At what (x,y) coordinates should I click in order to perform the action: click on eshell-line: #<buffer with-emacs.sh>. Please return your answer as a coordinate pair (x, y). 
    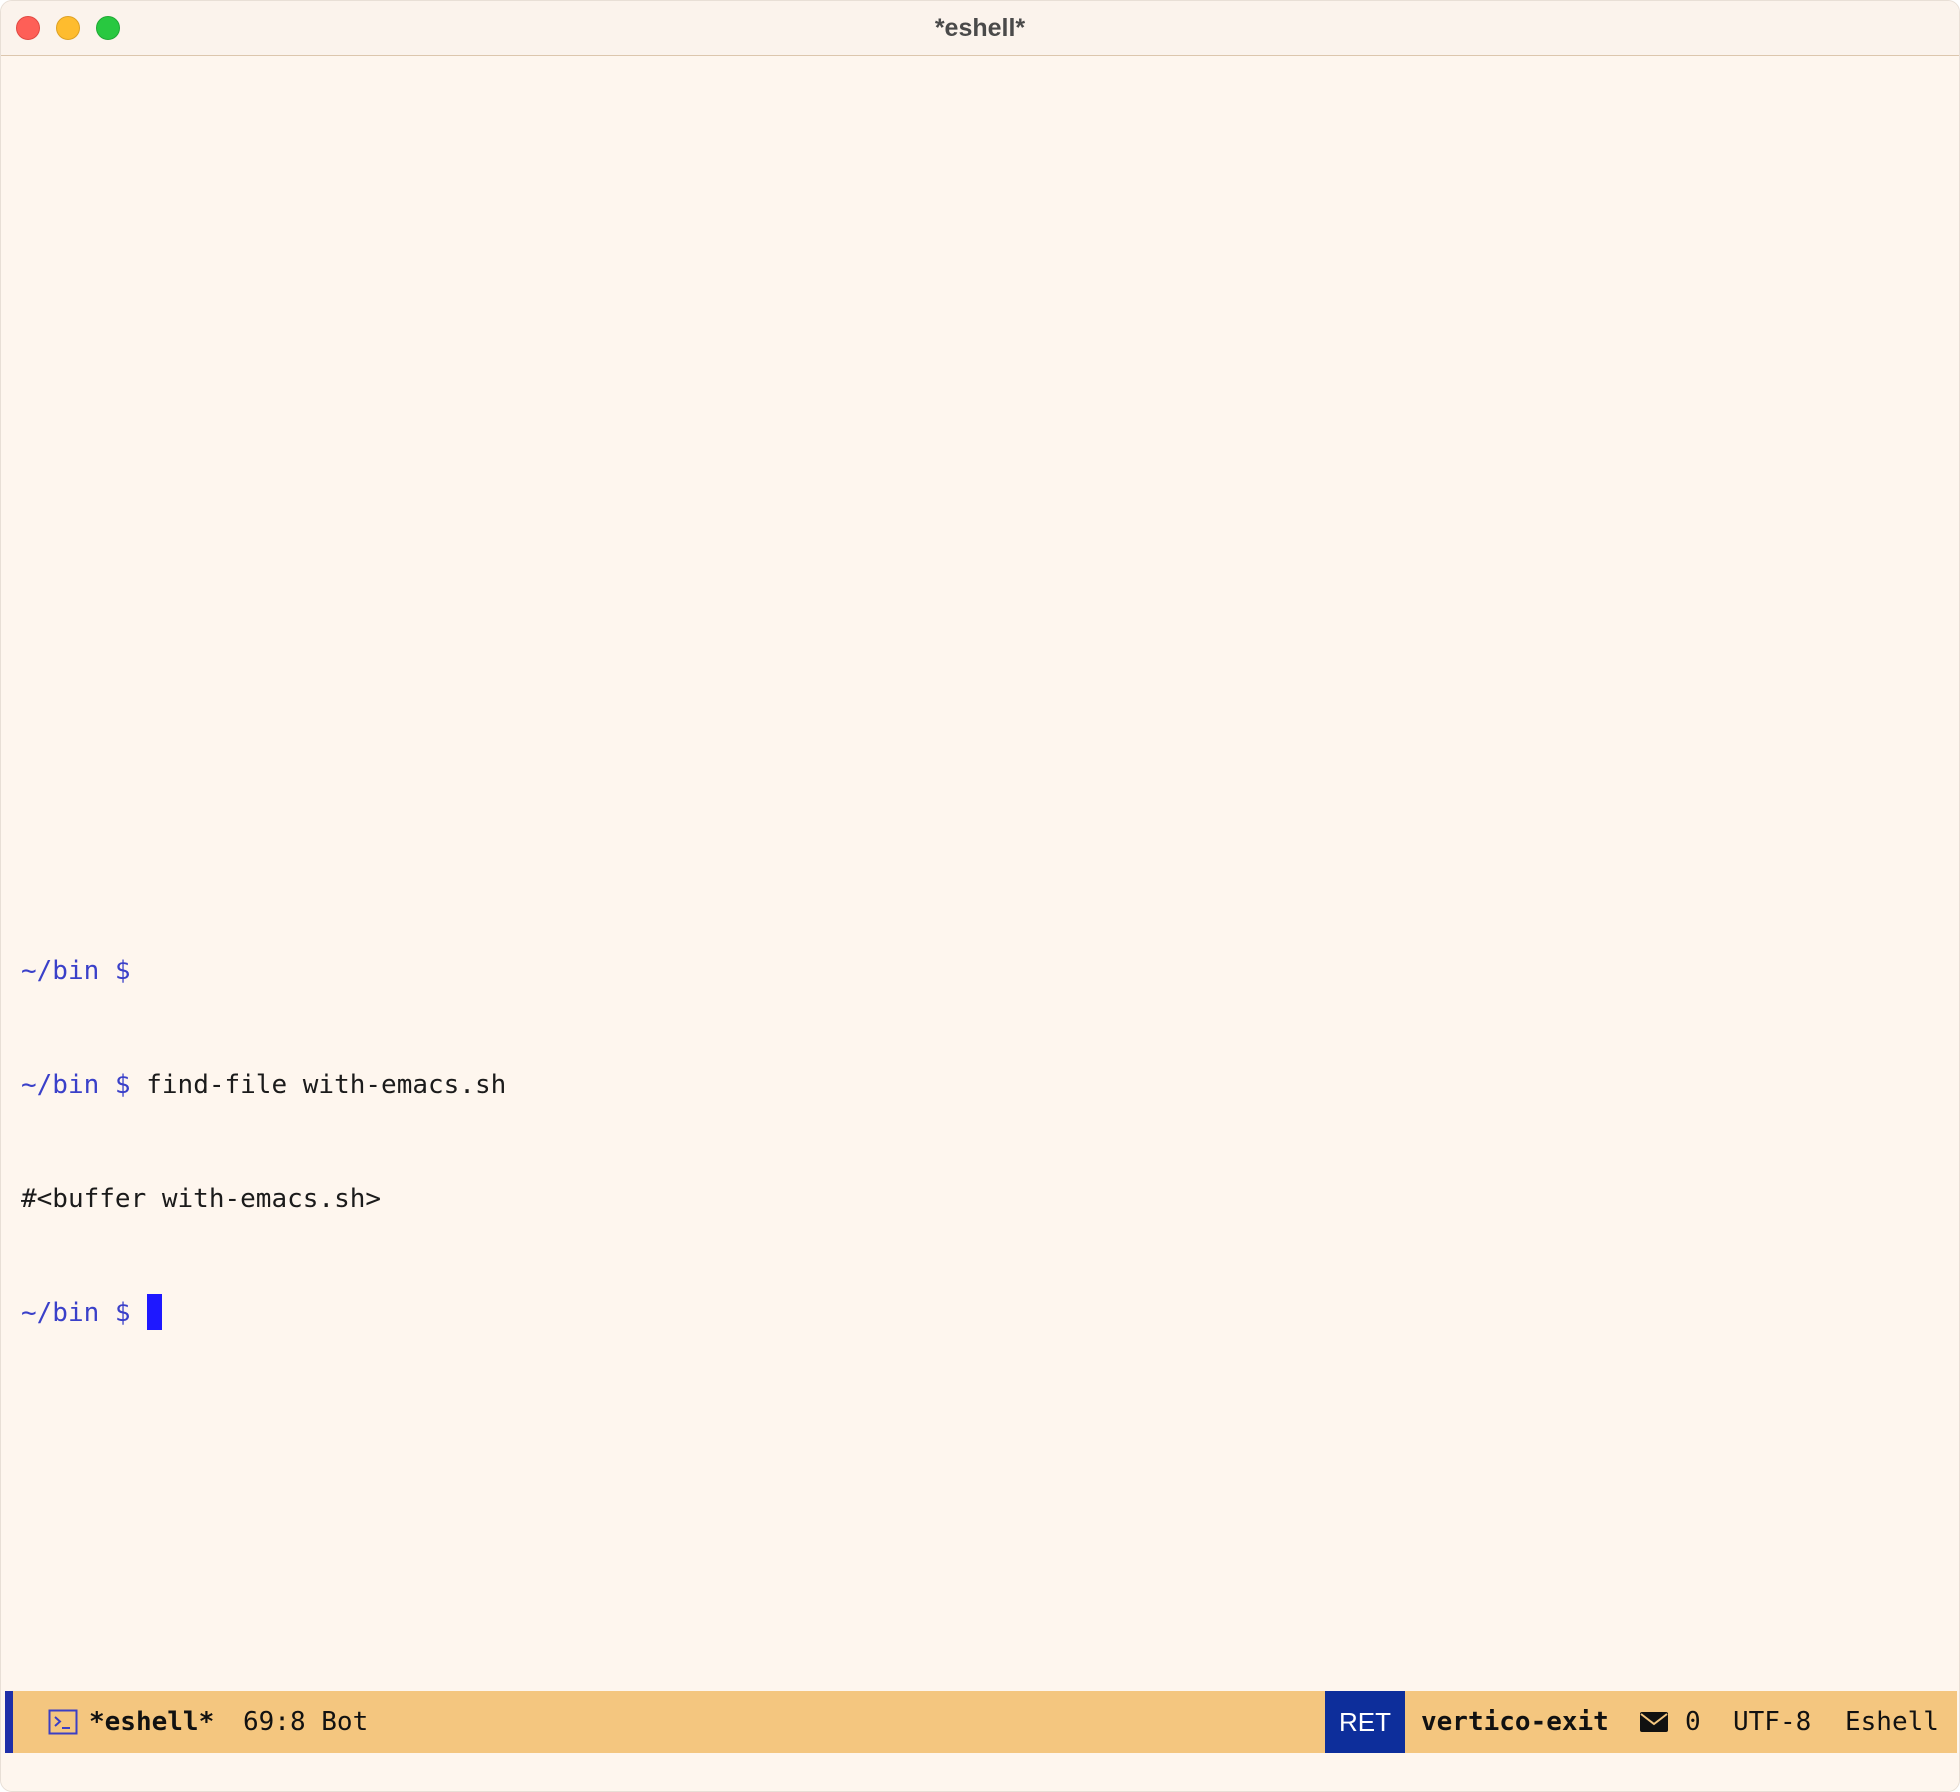
    Looking at the image, I should click on (263, 1199).